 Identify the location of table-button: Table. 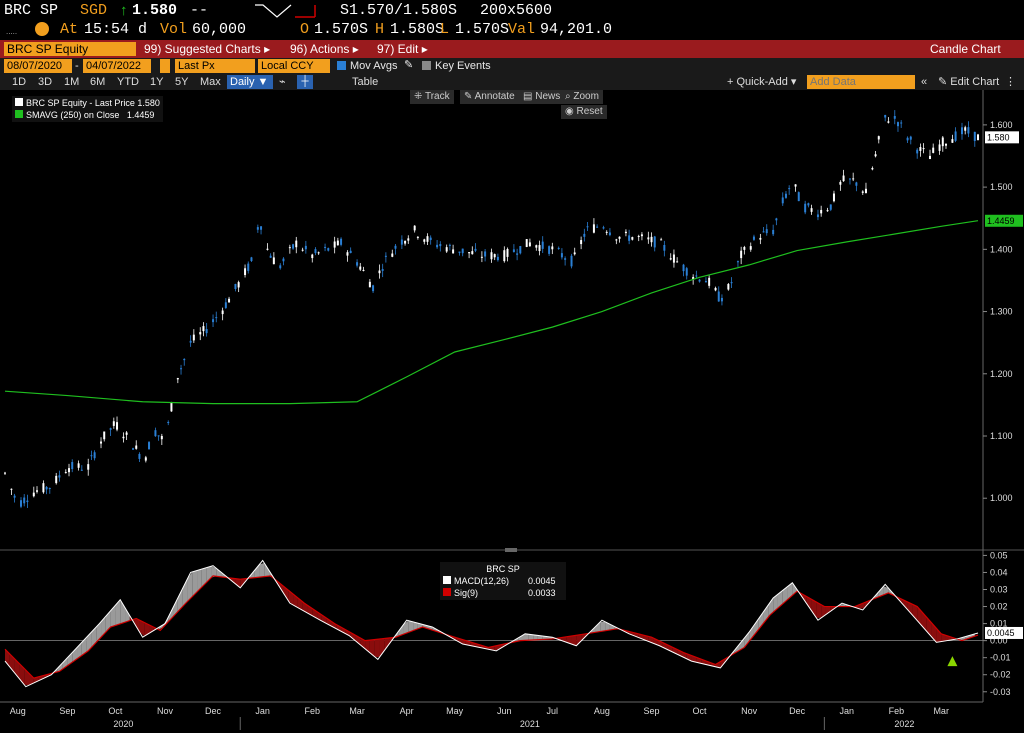
(365, 82).